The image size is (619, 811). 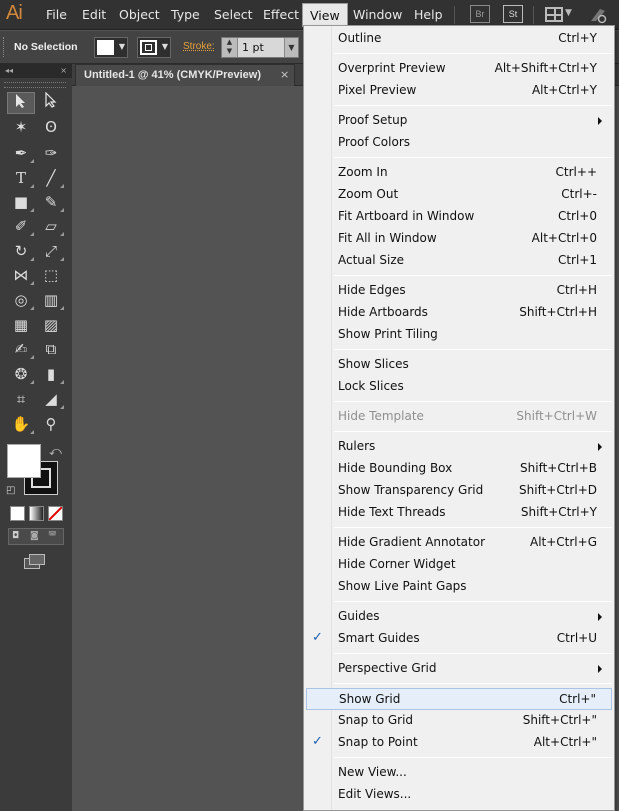 I want to click on hand-tool-icon: ✋, so click(x=21, y=424).